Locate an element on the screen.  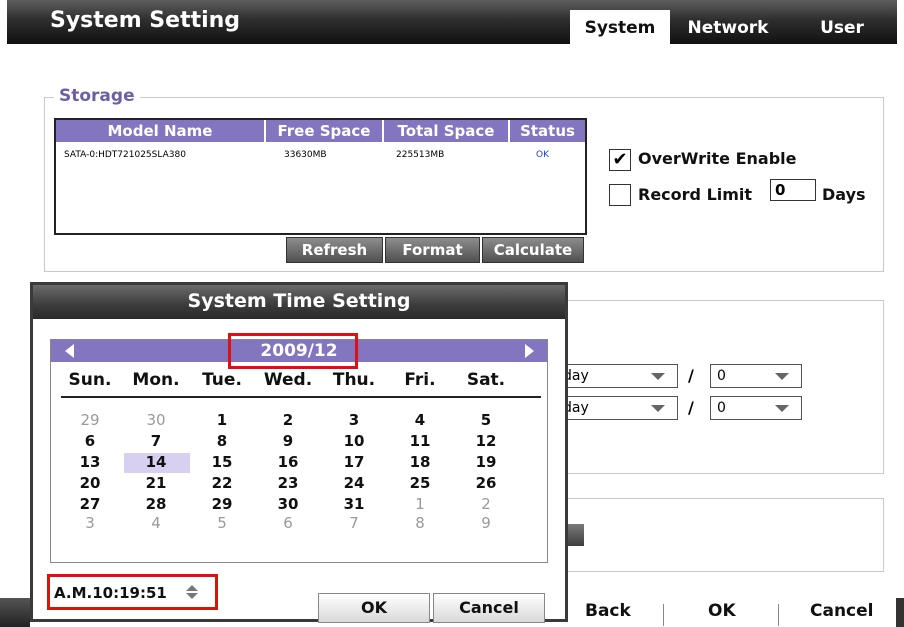
calculate-button: Calculate is located at coordinates (533, 250).